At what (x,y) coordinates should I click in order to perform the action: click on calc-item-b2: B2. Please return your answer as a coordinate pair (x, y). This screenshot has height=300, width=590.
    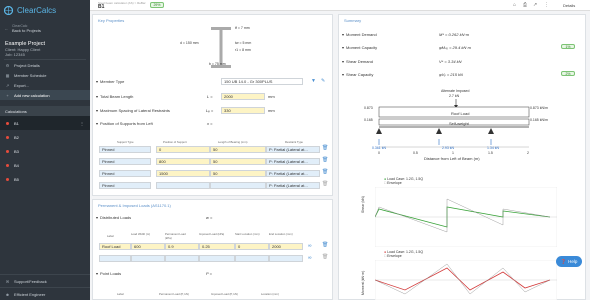
    Looking at the image, I should click on (45, 137).